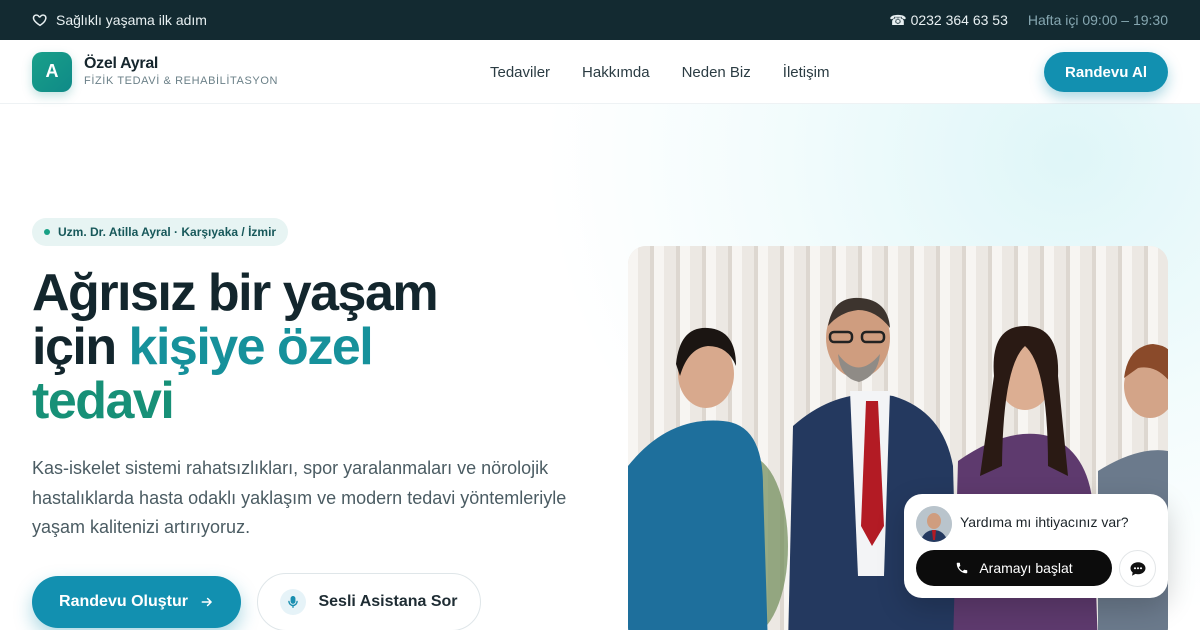 This screenshot has width=1200, height=630. I want to click on nav-item-iletisim: İletişim, so click(806, 72).